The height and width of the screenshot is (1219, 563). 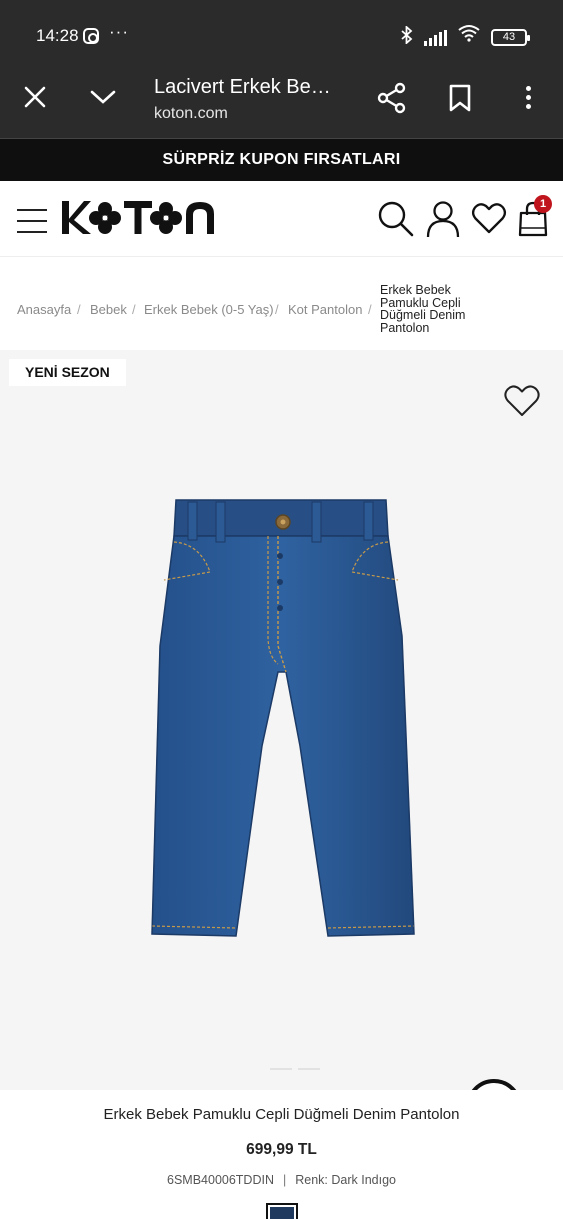 I want to click on status-bar: 14:28 ··· 43, so click(x=281, y=34).